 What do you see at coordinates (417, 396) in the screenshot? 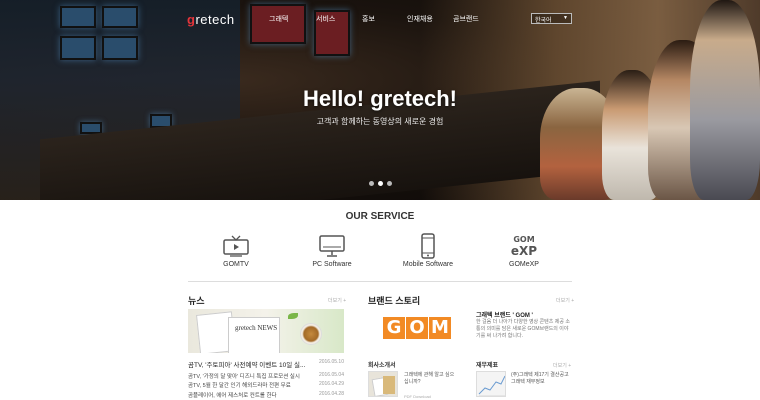
I see `pdf-download-link: PDF Download` at bounding box center [417, 396].